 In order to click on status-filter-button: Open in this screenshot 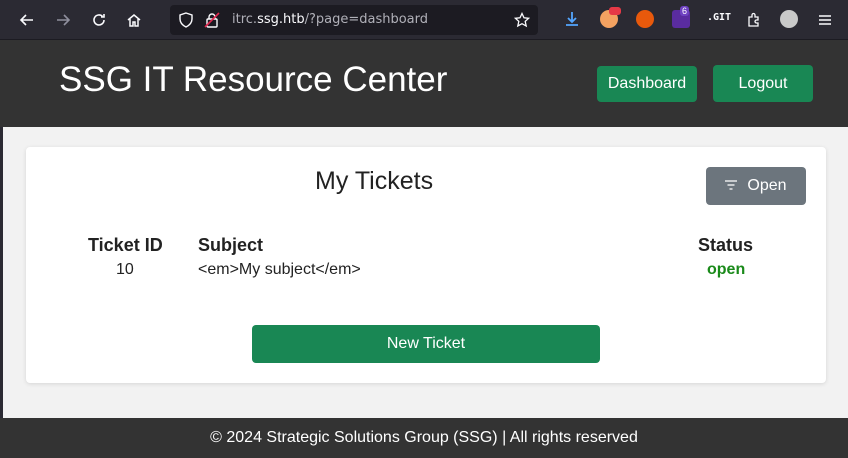, I will do `click(756, 186)`.